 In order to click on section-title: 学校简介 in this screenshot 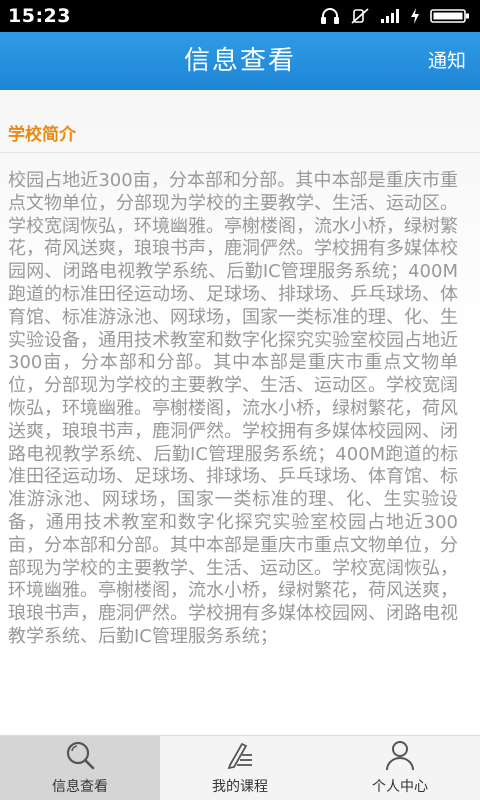, I will do `click(42, 135)`.